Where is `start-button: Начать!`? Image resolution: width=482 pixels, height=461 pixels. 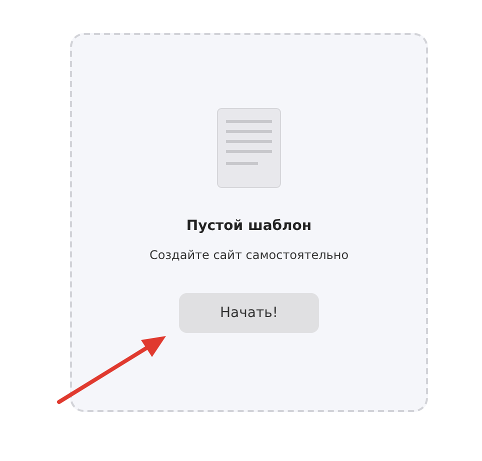
start-button: Начать! is located at coordinates (249, 313).